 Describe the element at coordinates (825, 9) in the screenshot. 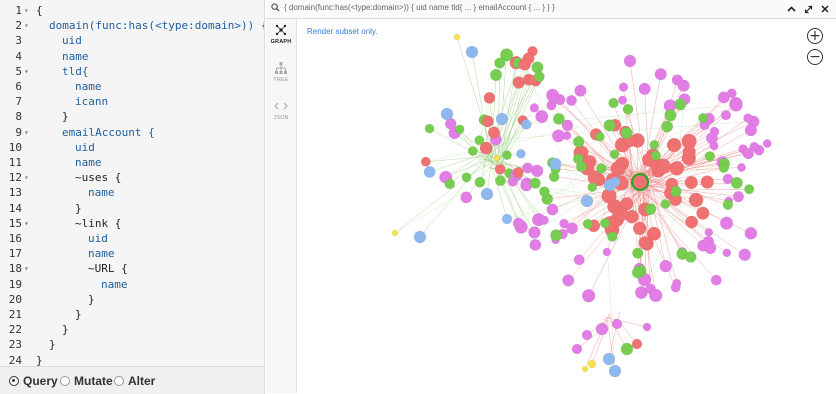

I see `close-button` at that location.